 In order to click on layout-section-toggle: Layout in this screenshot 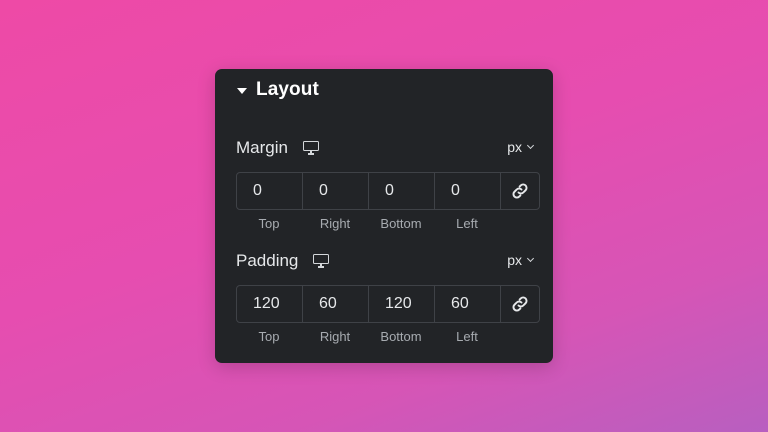, I will do `click(278, 90)`.